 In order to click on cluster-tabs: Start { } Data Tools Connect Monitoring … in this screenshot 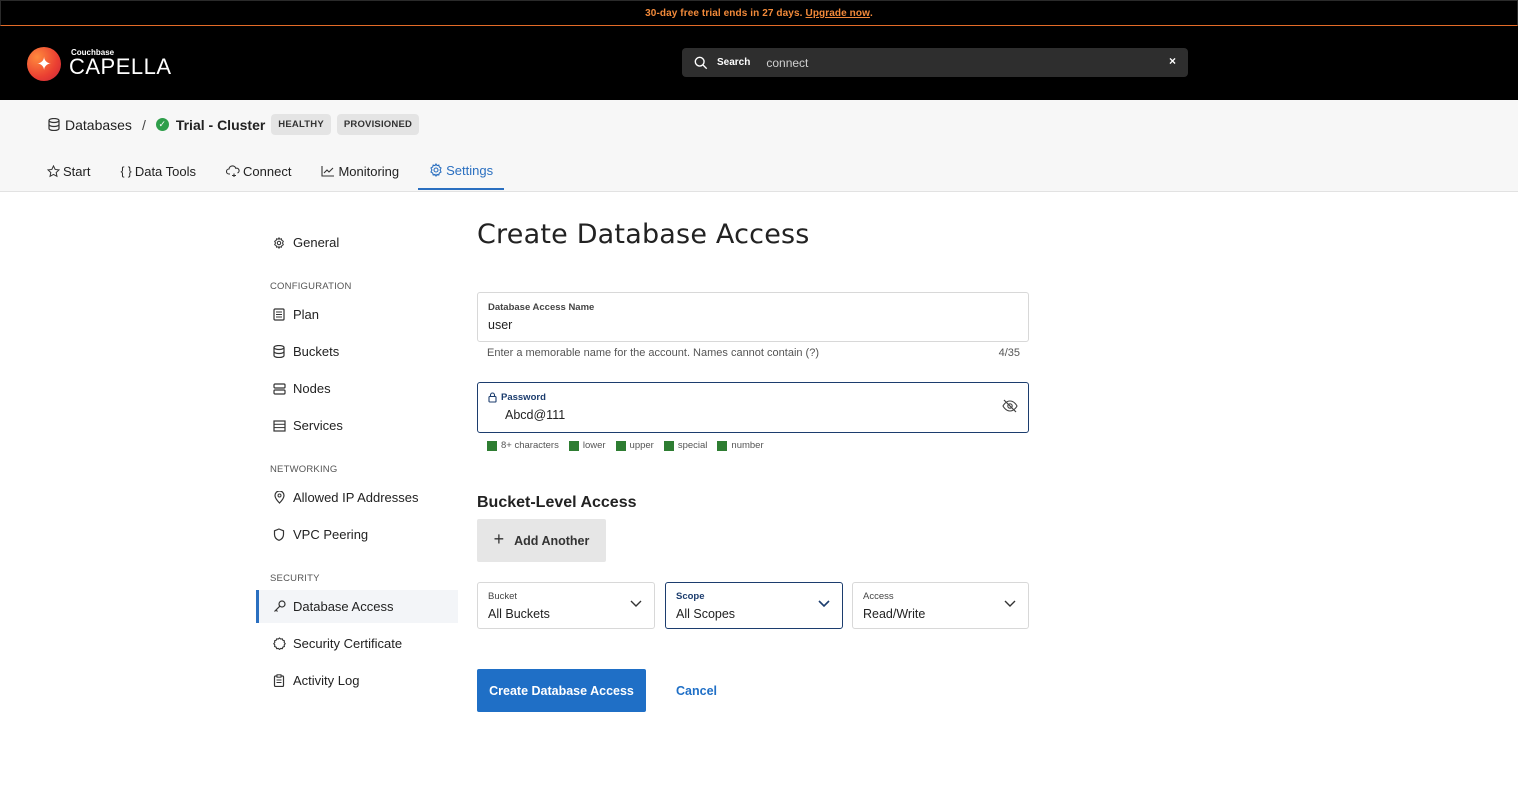, I will do `click(274, 172)`.